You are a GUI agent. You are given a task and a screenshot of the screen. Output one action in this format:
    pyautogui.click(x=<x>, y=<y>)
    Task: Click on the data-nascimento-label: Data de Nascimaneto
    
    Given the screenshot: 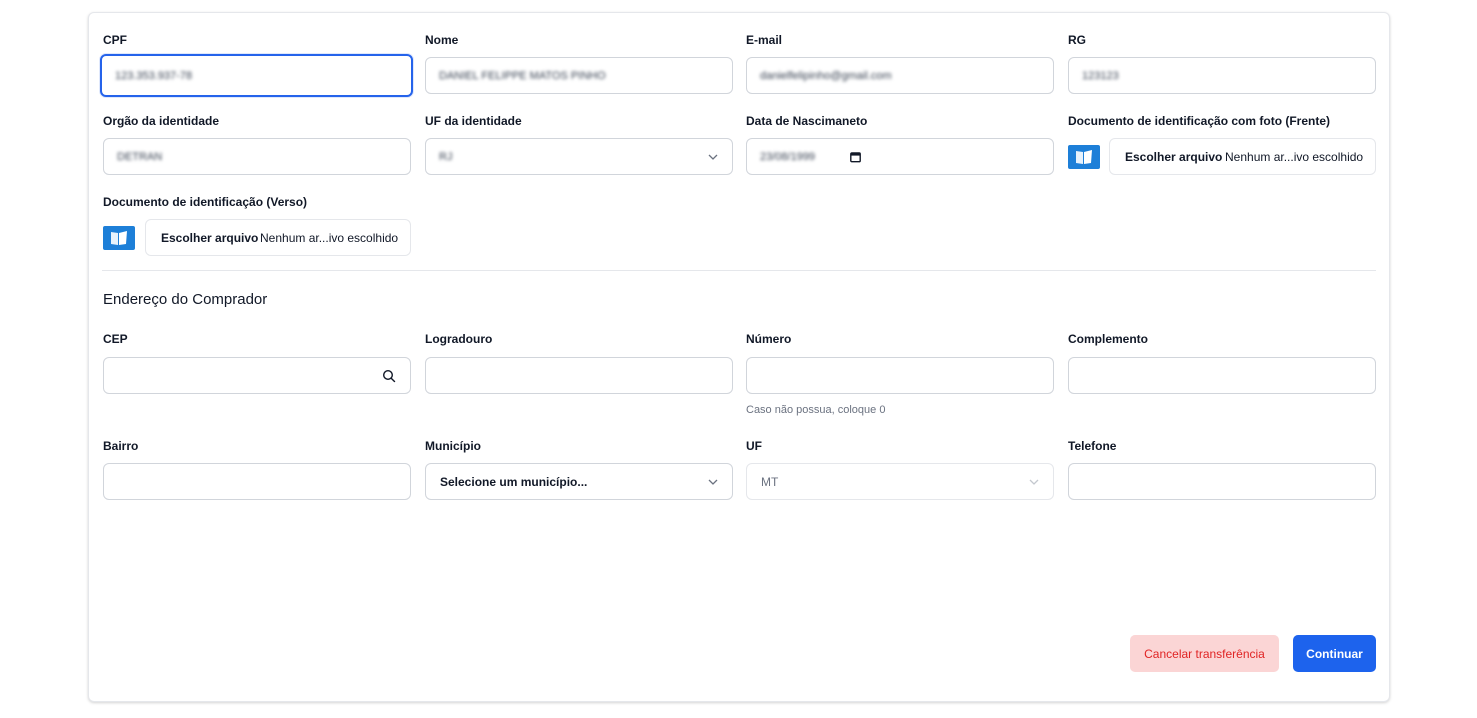 What is the action you would take?
    pyautogui.click(x=807, y=121)
    